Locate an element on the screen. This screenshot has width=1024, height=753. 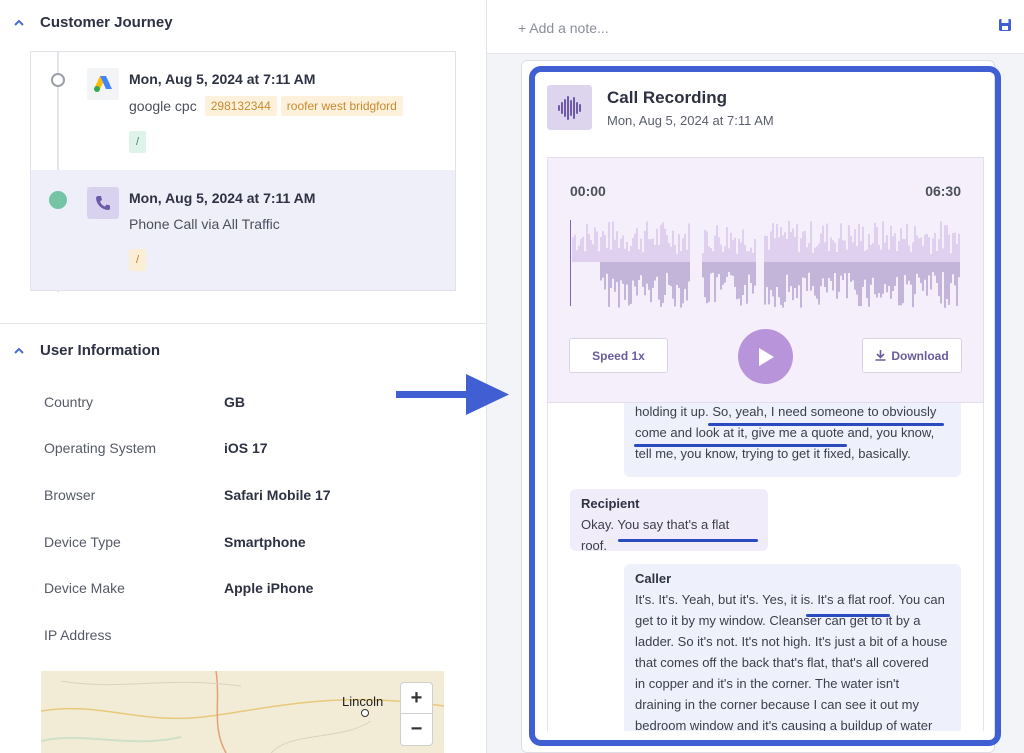
transcript-line: Okay. You say that's a flat roof. is located at coordinates (655, 535).